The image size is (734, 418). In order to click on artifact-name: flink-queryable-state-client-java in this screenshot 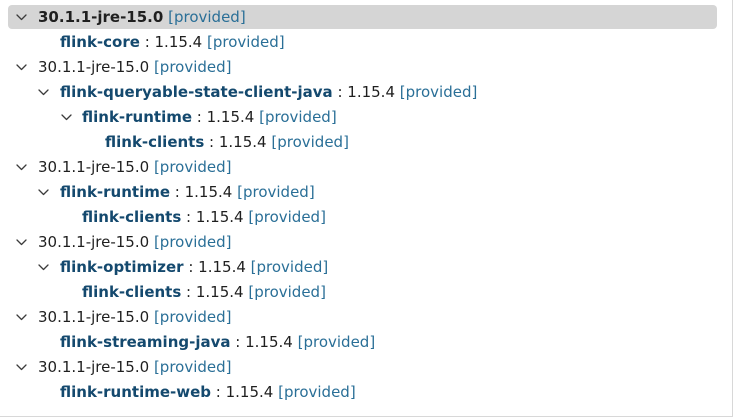, I will do `click(196, 92)`.